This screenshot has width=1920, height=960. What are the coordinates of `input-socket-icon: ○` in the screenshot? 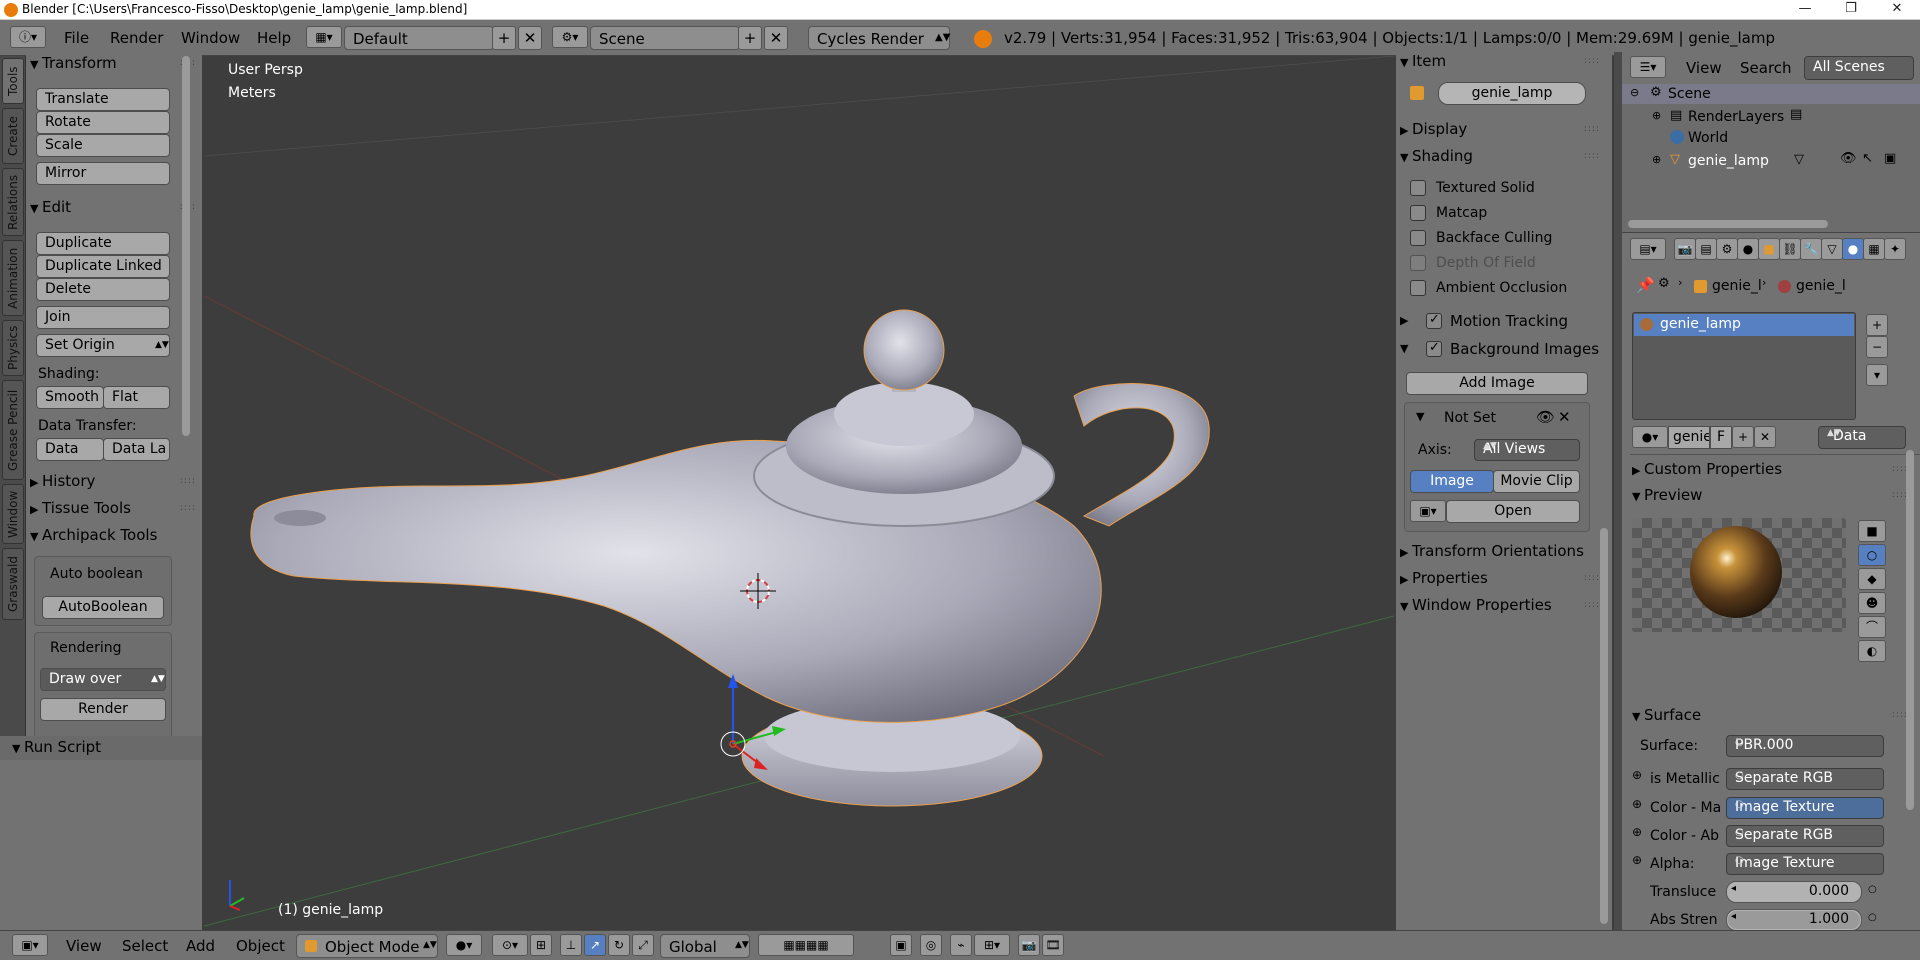 It's located at (1872, 917).